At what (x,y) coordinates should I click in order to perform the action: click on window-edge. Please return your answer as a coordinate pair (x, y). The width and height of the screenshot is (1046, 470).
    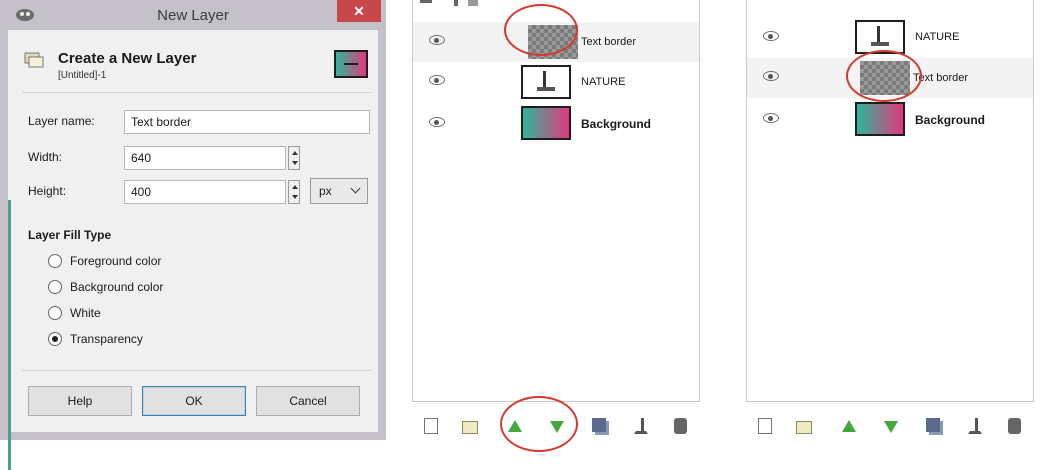
    Looking at the image, I should click on (9, 335).